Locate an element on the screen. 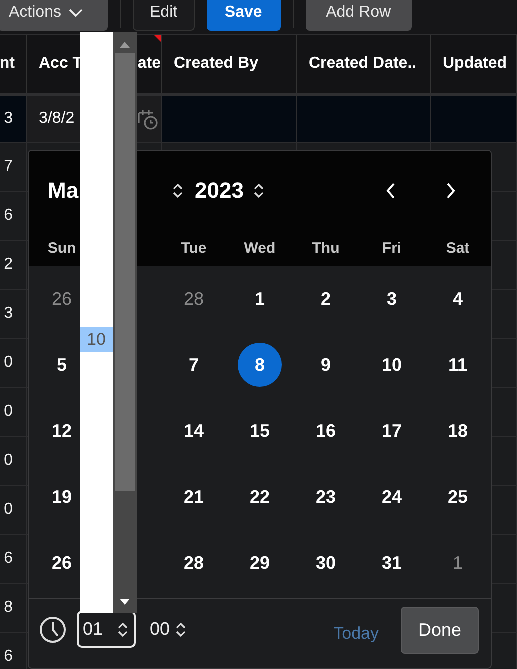  toolbar-button: Edit is located at coordinates (164, 15).